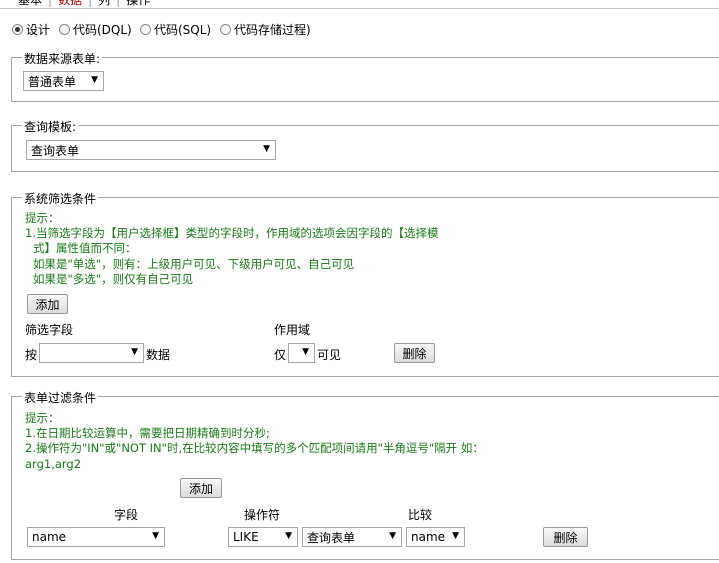 This screenshot has width=719, height=563. I want to click on radio-label: 设计, so click(38, 30).